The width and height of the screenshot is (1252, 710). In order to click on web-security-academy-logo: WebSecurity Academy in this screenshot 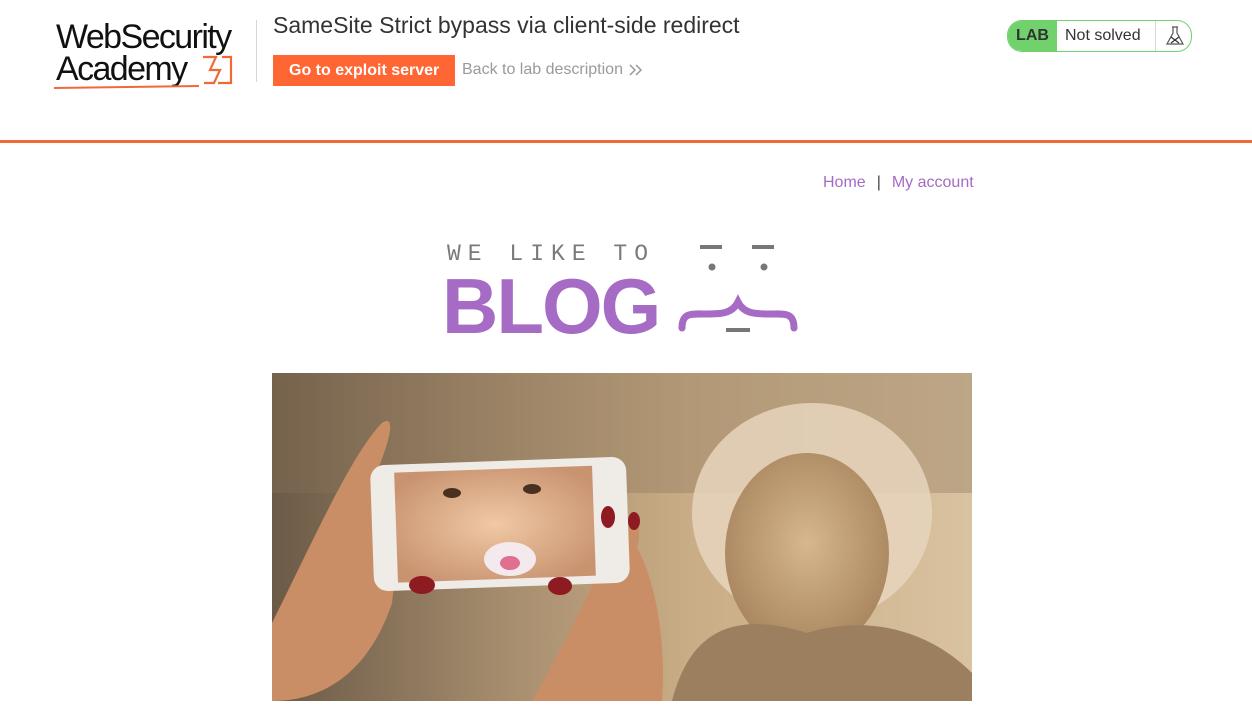, I will do `click(154, 55)`.